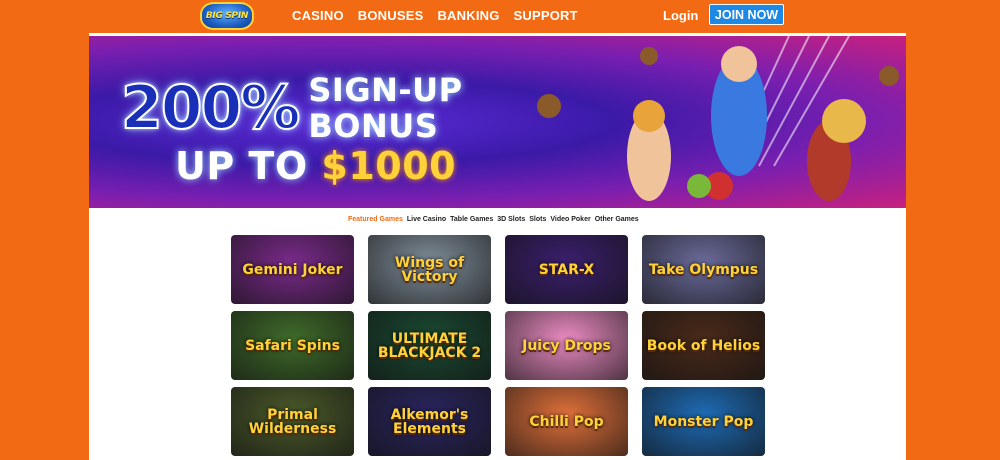 This screenshot has height=460, width=1000. Describe the element at coordinates (511, 219) in the screenshot. I see `tab-3d-slots: 3D Slots` at that location.